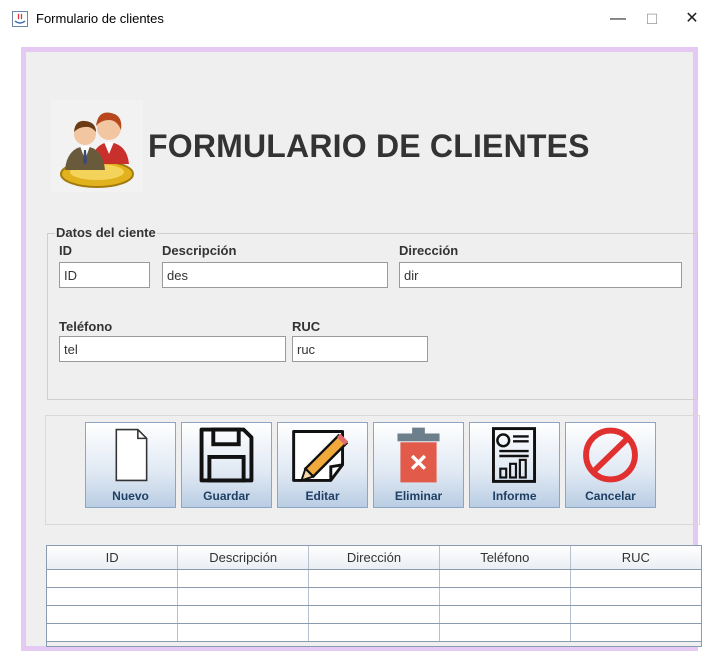 This screenshot has height=657, width=713. I want to click on cancel-prohibited-icon, so click(610, 455).